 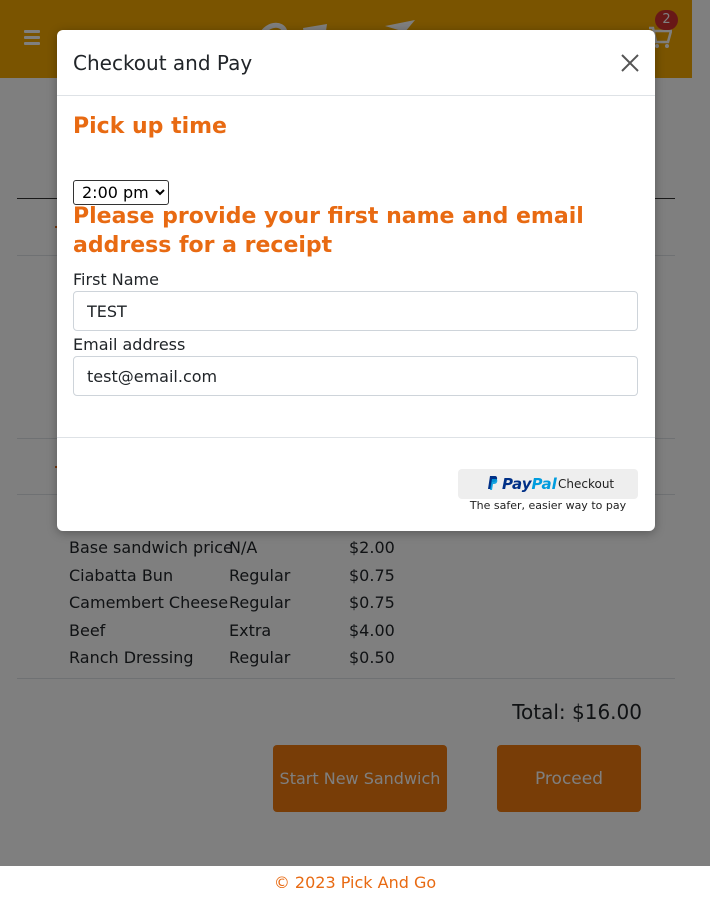 What do you see at coordinates (517, 484) in the screenshot?
I see `paypal-logo-pay: Pay` at bounding box center [517, 484].